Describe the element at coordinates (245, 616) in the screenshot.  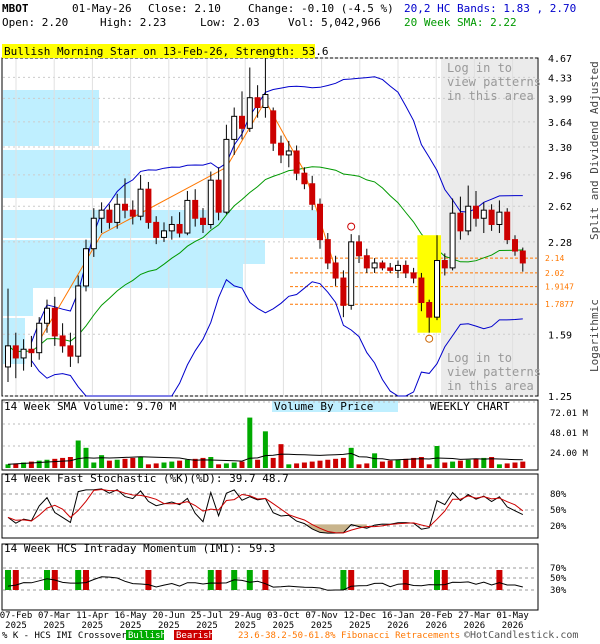
I see `date-tick-label: 29-Aug` at that location.